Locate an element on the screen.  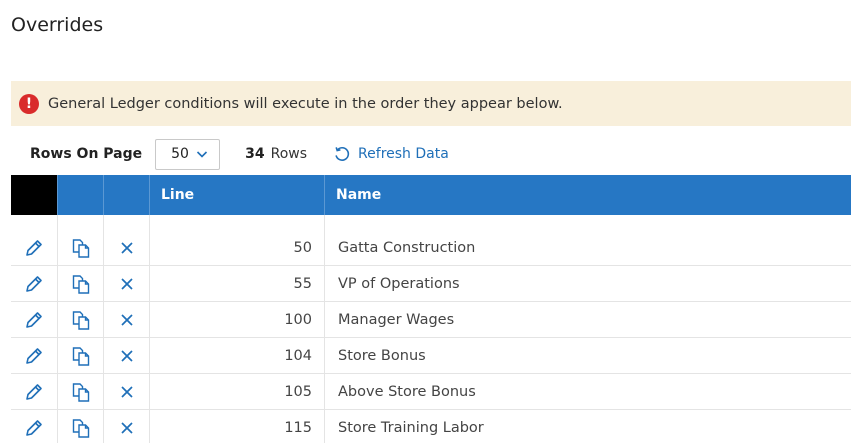
page-title: Overrides is located at coordinates (57, 25).